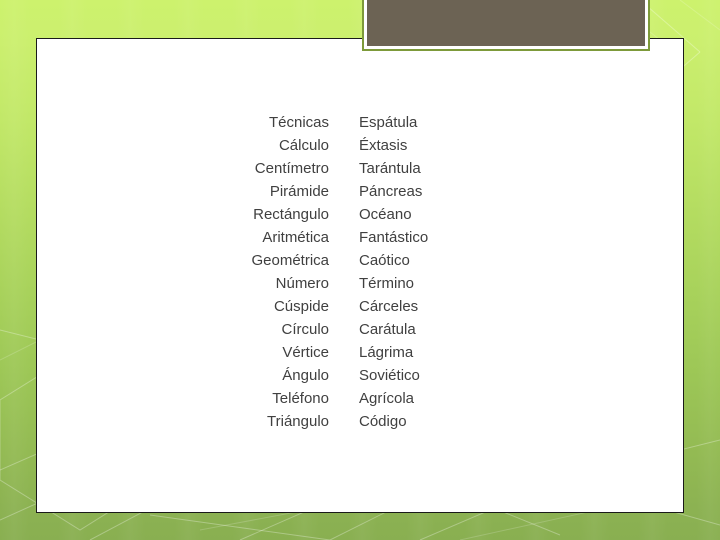 This screenshot has width=720, height=540. What do you see at coordinates (300, 398) in the screenshot?
I see `word-left: Teléfono` at bounding box center [300, 398].